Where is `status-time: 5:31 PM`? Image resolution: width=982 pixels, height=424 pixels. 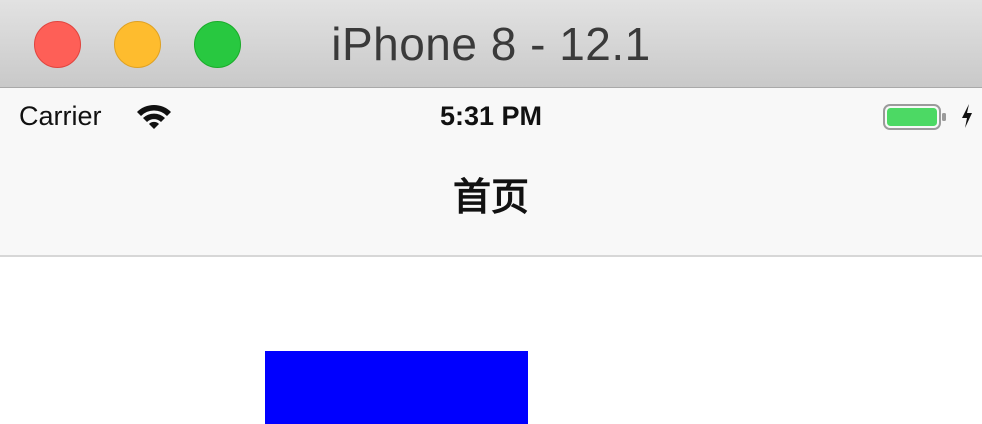 status-time: 5:31 PM is located at coordinates (491, 116).